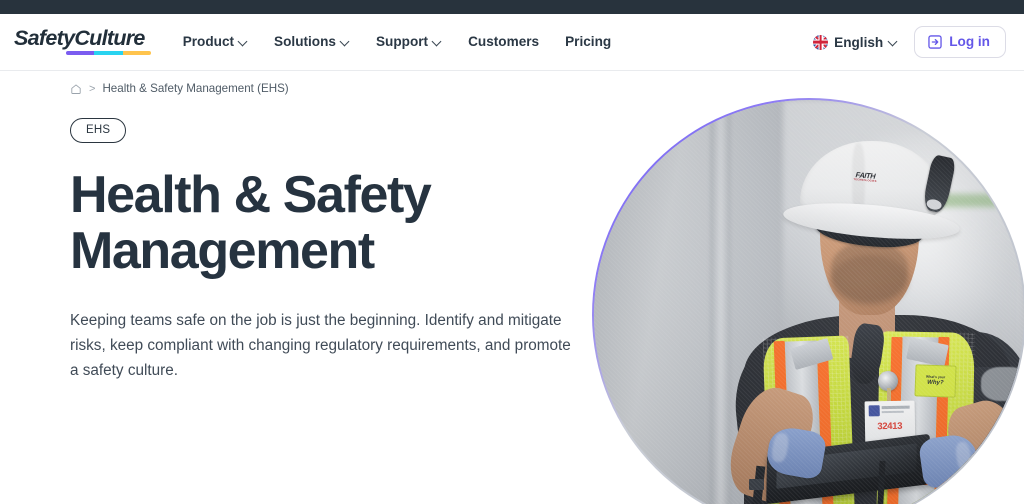 Image resolution: width=1024 pixels, height=504 pixels. Describe the element at coordinates (195, 89) in the screenshot. I see `breadcrumb-current: Health & Safety Management (EHS)` at that location.